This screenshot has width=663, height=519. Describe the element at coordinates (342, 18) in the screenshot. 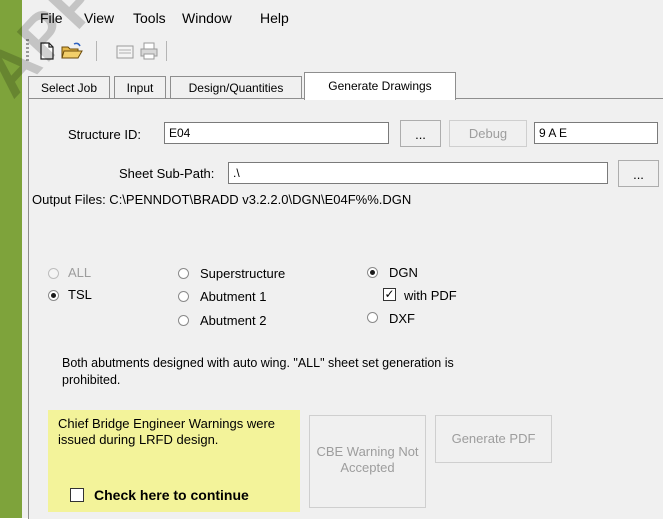

I see `menu-bar: File View Tools Window Help` at that location.